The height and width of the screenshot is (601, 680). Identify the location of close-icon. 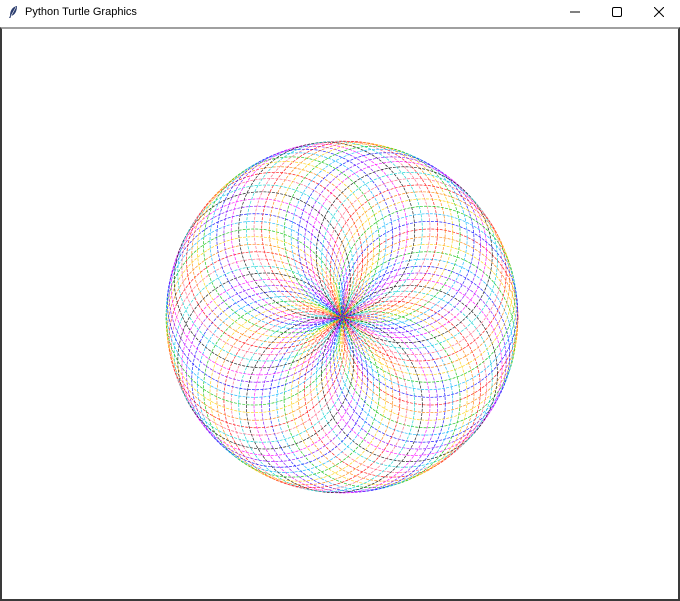
(659, 12).